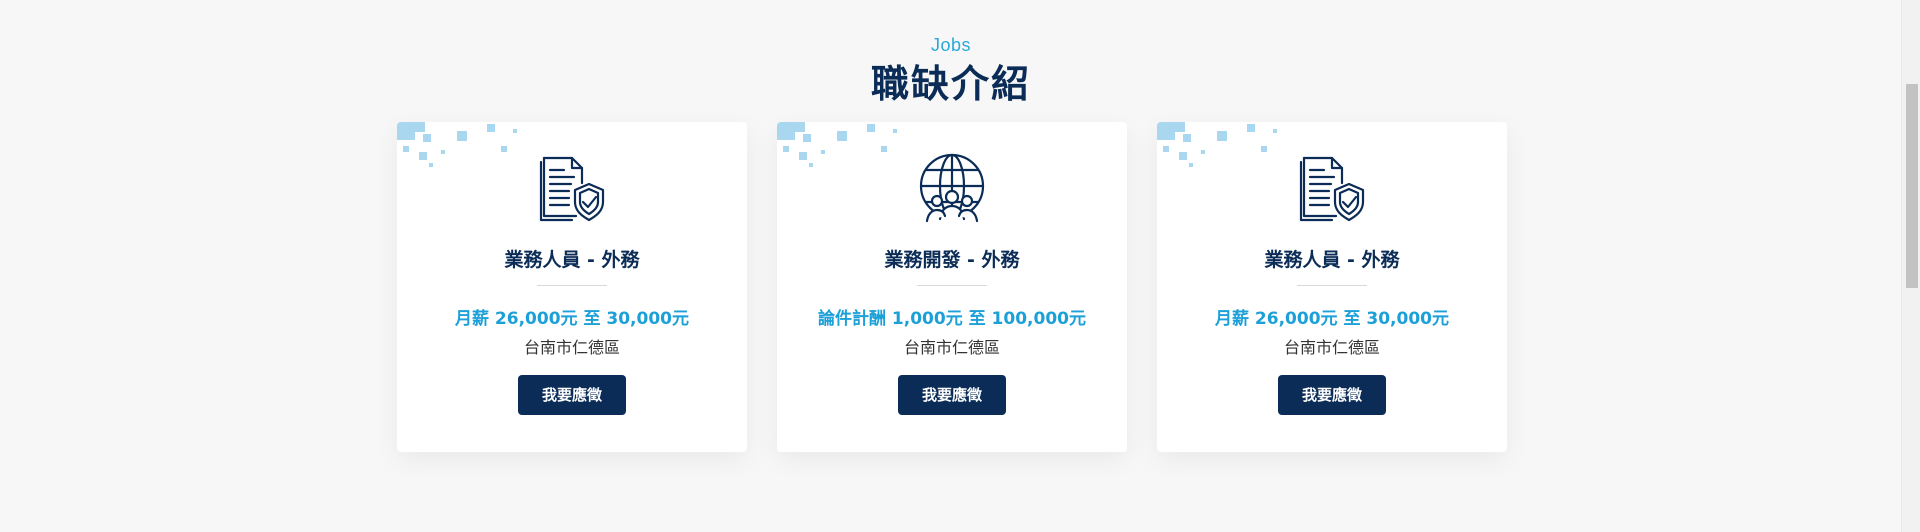 Image resolution: width=1920 pixels, height=532 pixels. Describe the element at coordinates (1912, 186) in the screenshot. I see `scrollbar-thumb` at that location.